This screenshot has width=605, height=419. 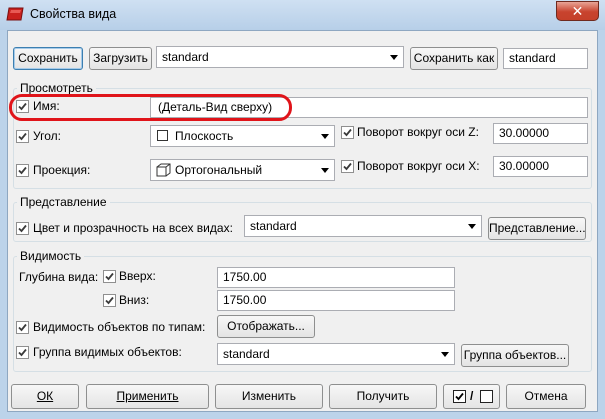 What do you see at coordinates (454, 58) in the screenshot?
I see `save-as-button: Сохранить как` at bounding box center [454, 58].